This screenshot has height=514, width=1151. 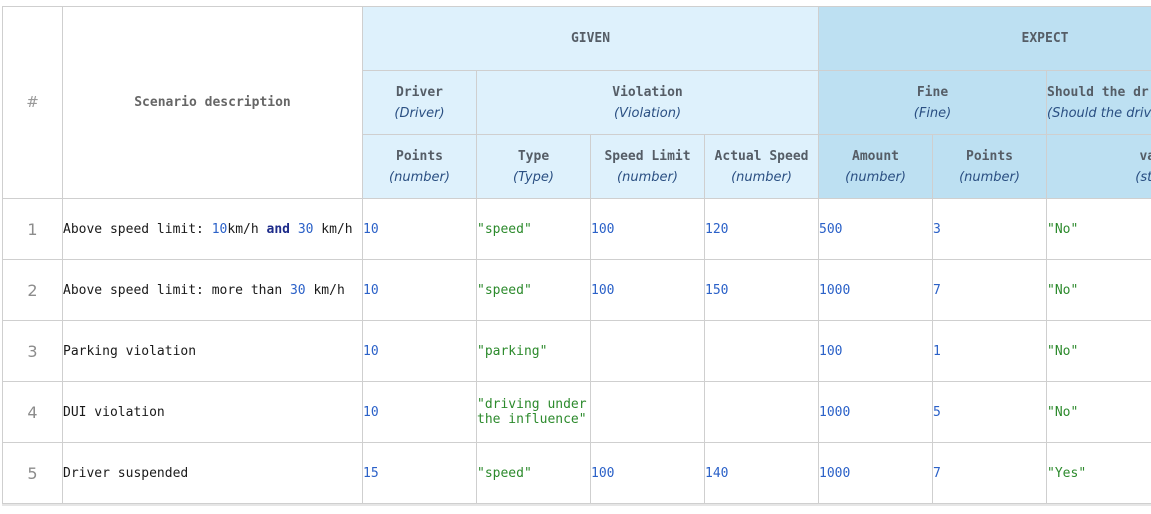 What do you see at coordinates (990, 166) in the screenshot?
I see `field-header-fine-points: Points (number)` at bounding box center [990, 166].